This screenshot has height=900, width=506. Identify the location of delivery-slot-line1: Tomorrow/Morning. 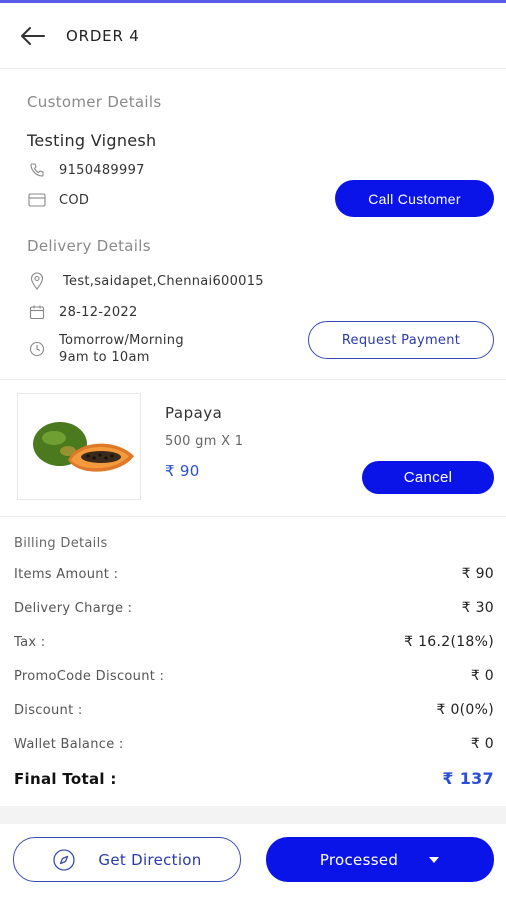
(121, 340).